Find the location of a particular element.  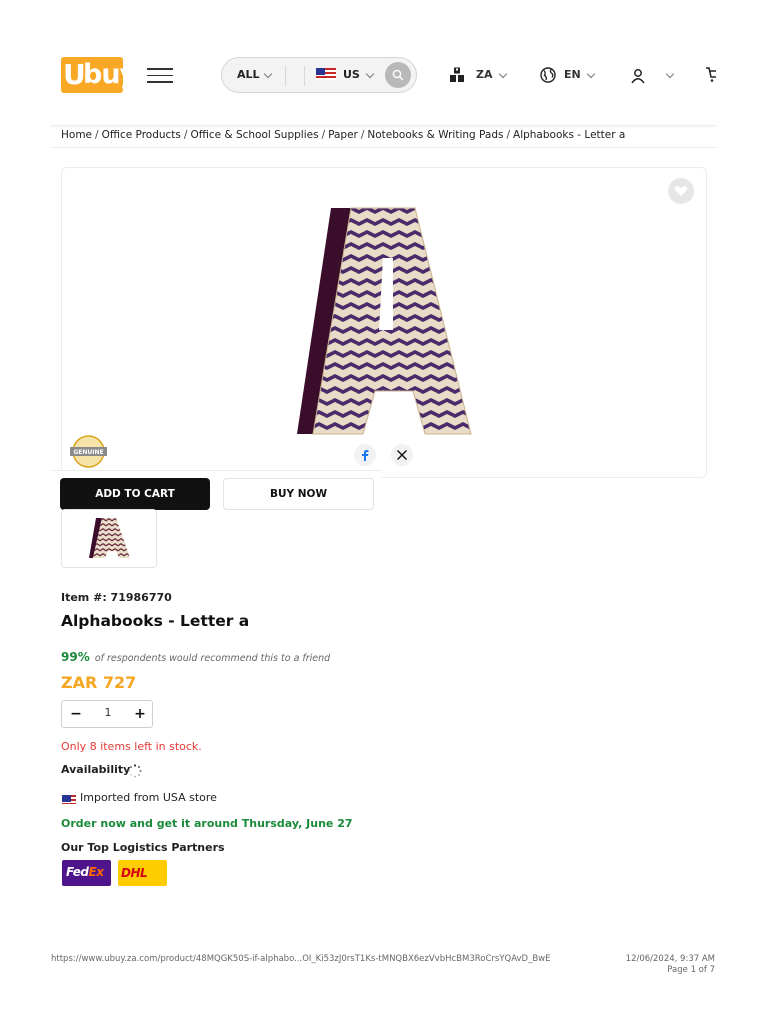

stock-warning: Only 8 items left in stock. is located at coordinates (131, 746).